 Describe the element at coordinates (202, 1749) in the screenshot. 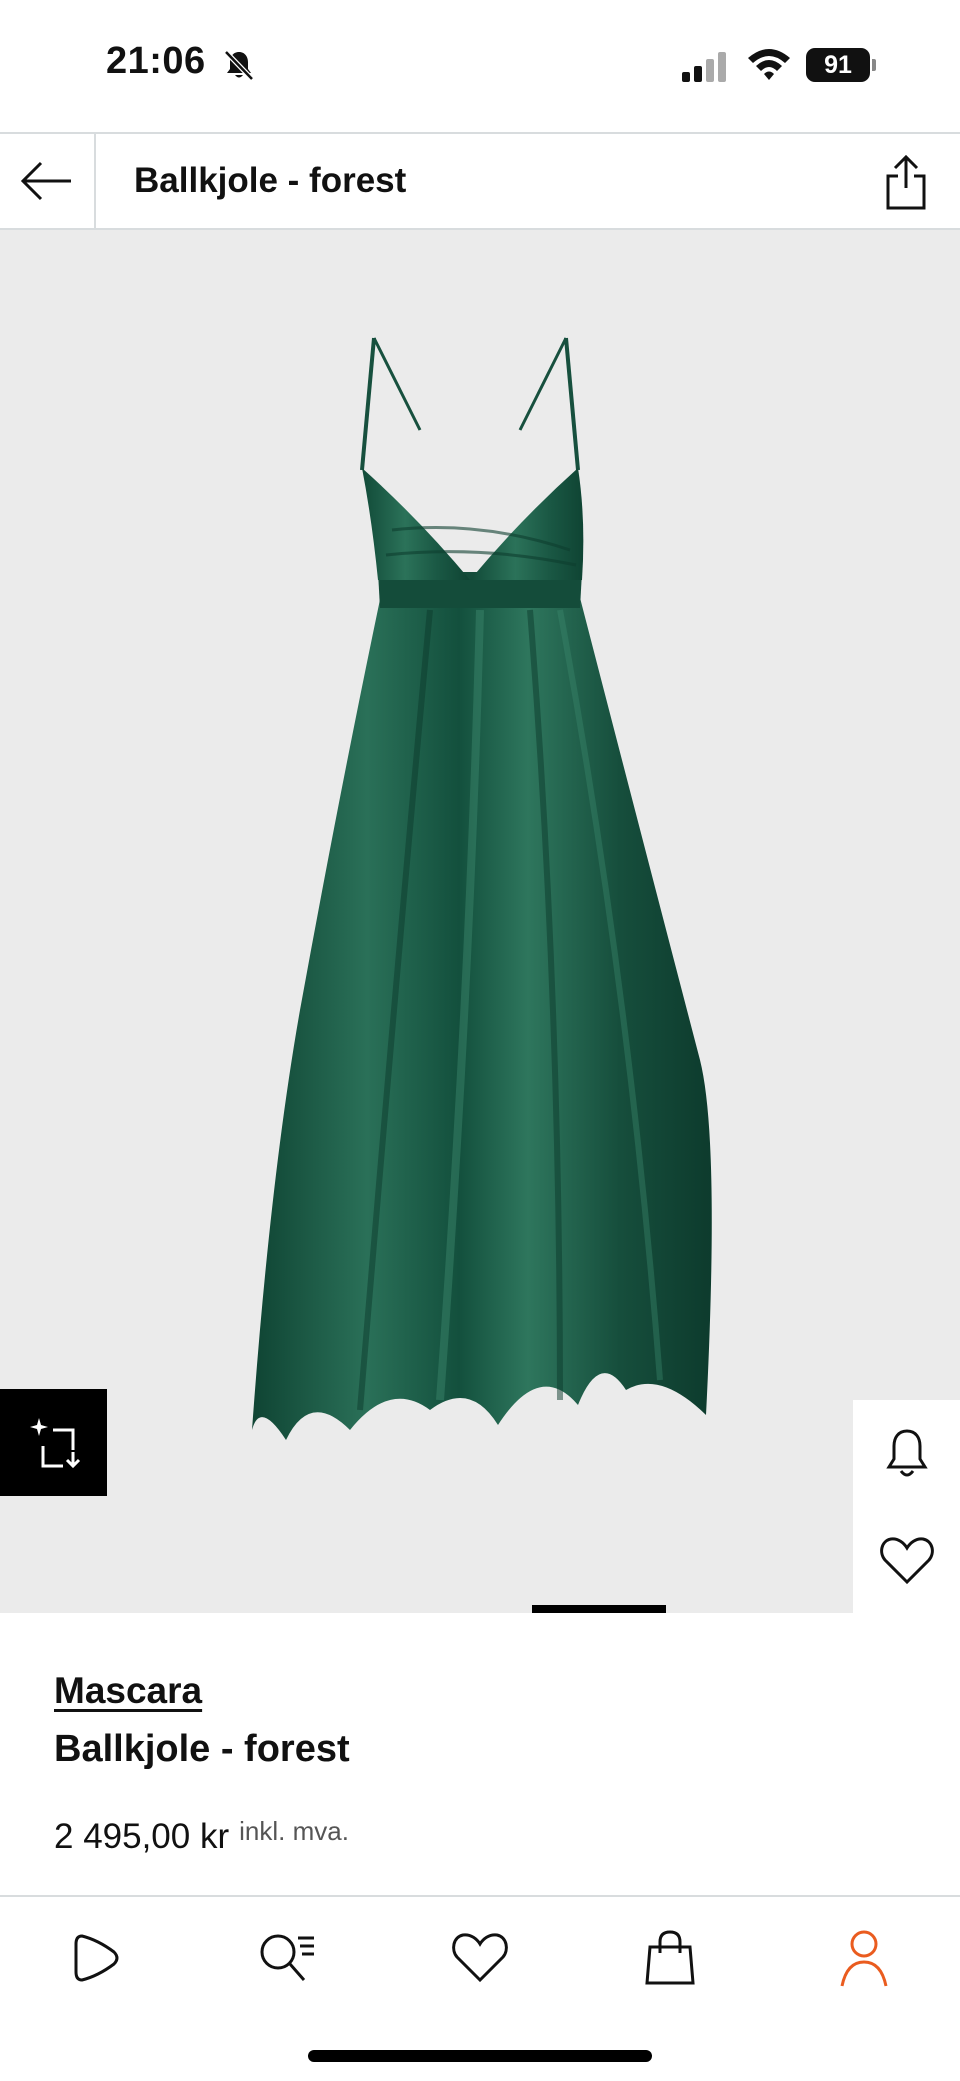

I see `product-name: Ballkjole - forest` at that location.